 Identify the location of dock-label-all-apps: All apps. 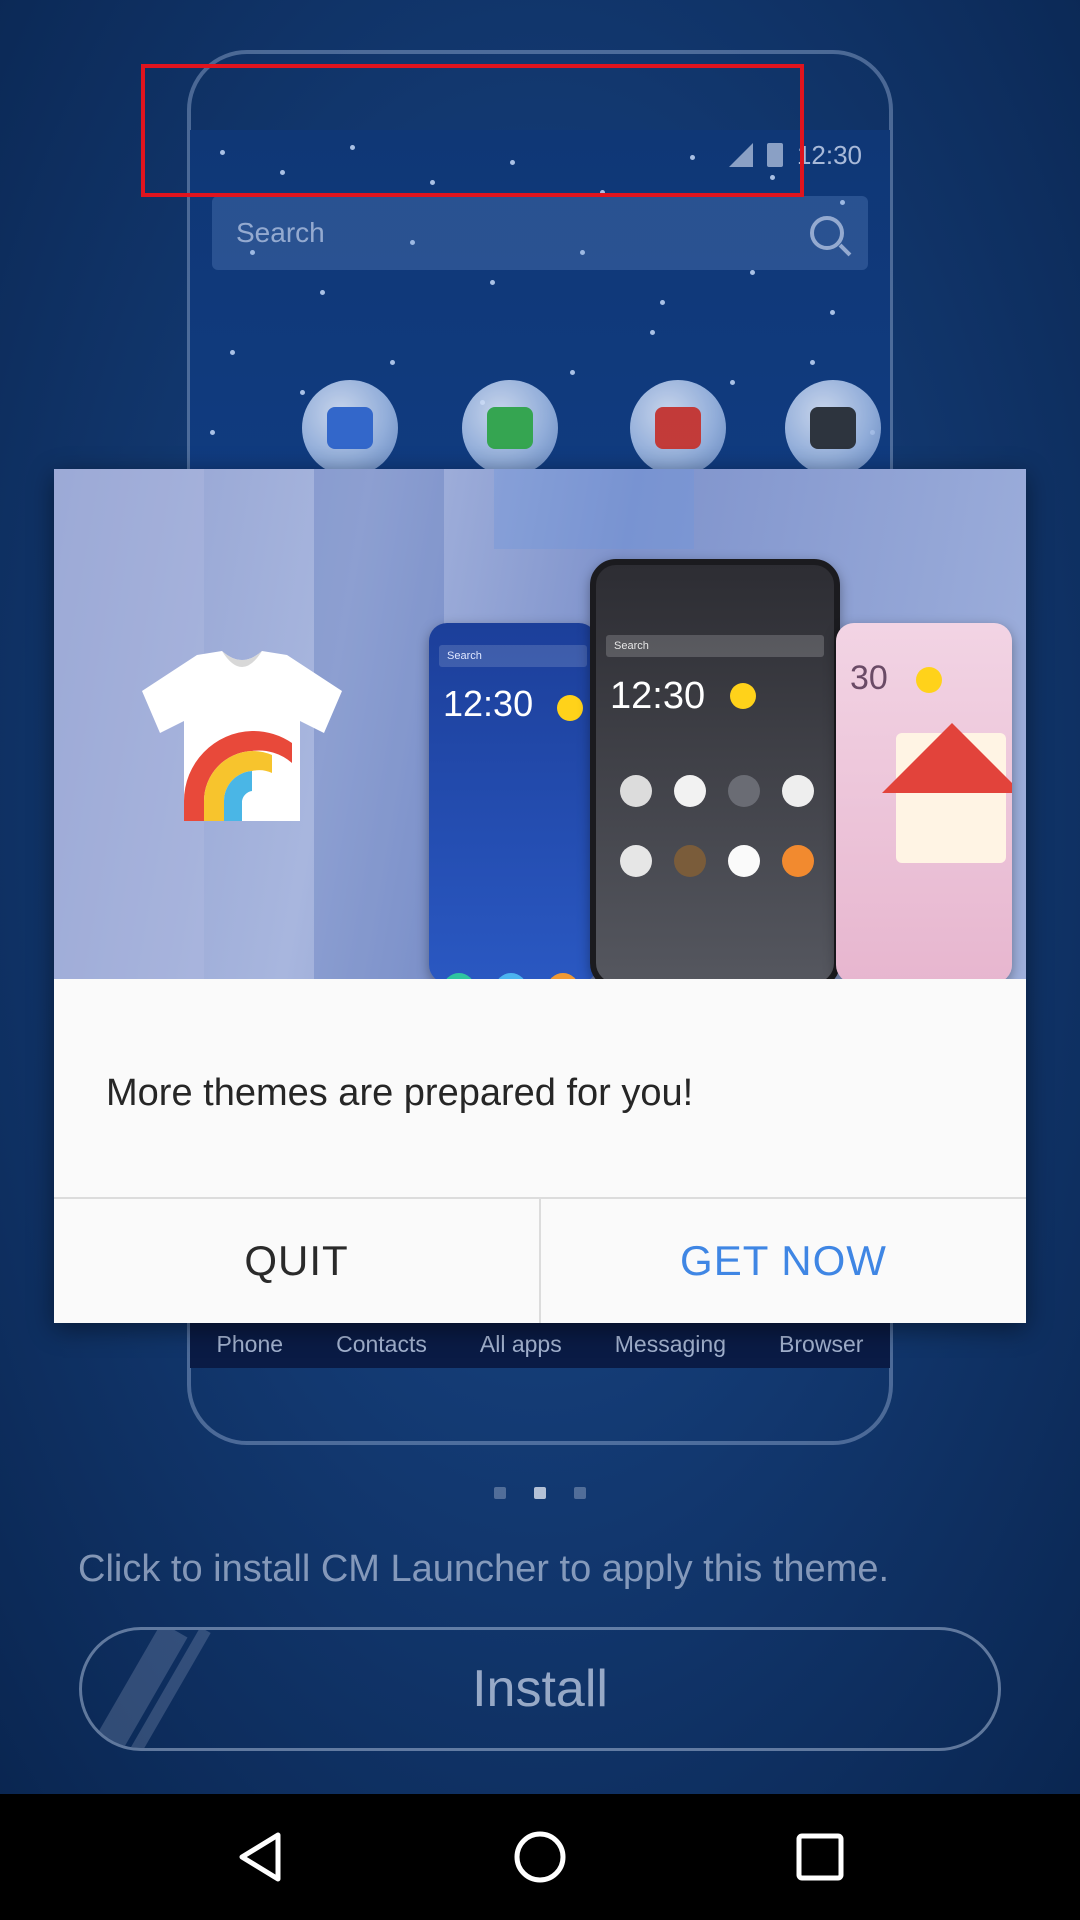
(520, 1343).